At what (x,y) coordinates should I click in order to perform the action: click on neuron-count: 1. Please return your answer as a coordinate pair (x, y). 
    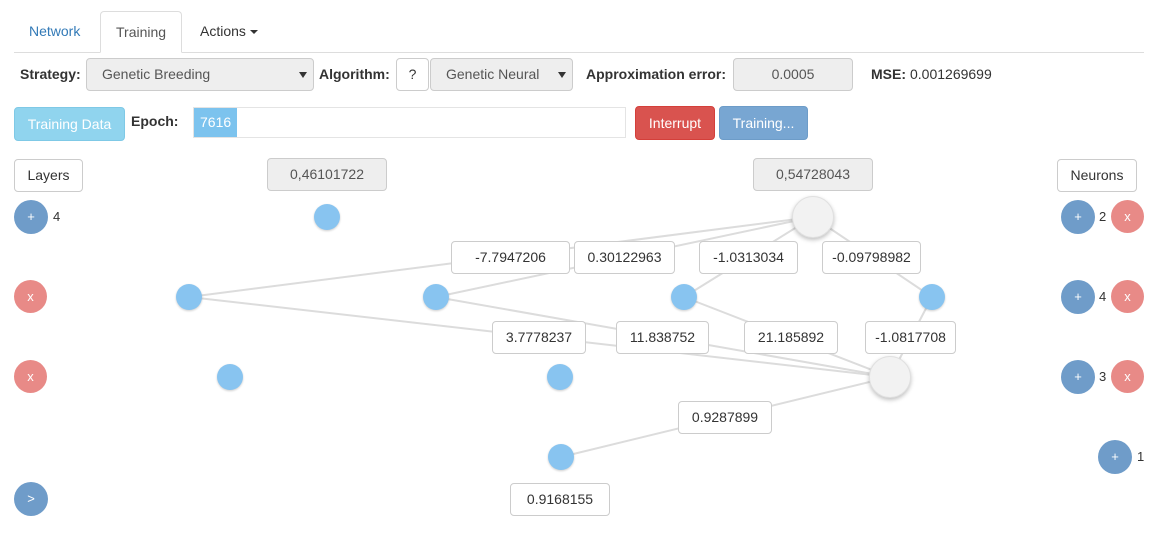
    Looking at the image, I should click on (1141, 456).